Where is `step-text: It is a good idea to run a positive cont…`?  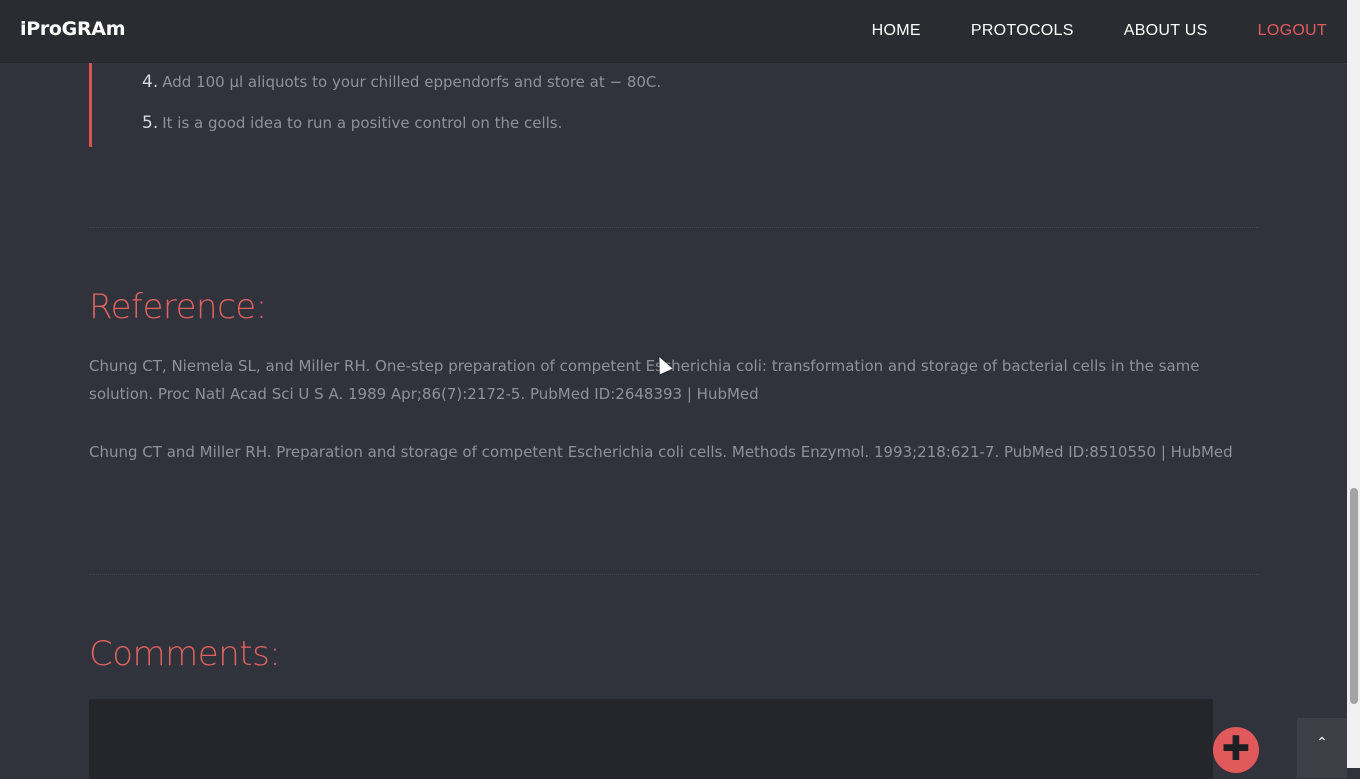 step-text: It is a good idea to run a positive cont… is located at coordinates (362, 123).